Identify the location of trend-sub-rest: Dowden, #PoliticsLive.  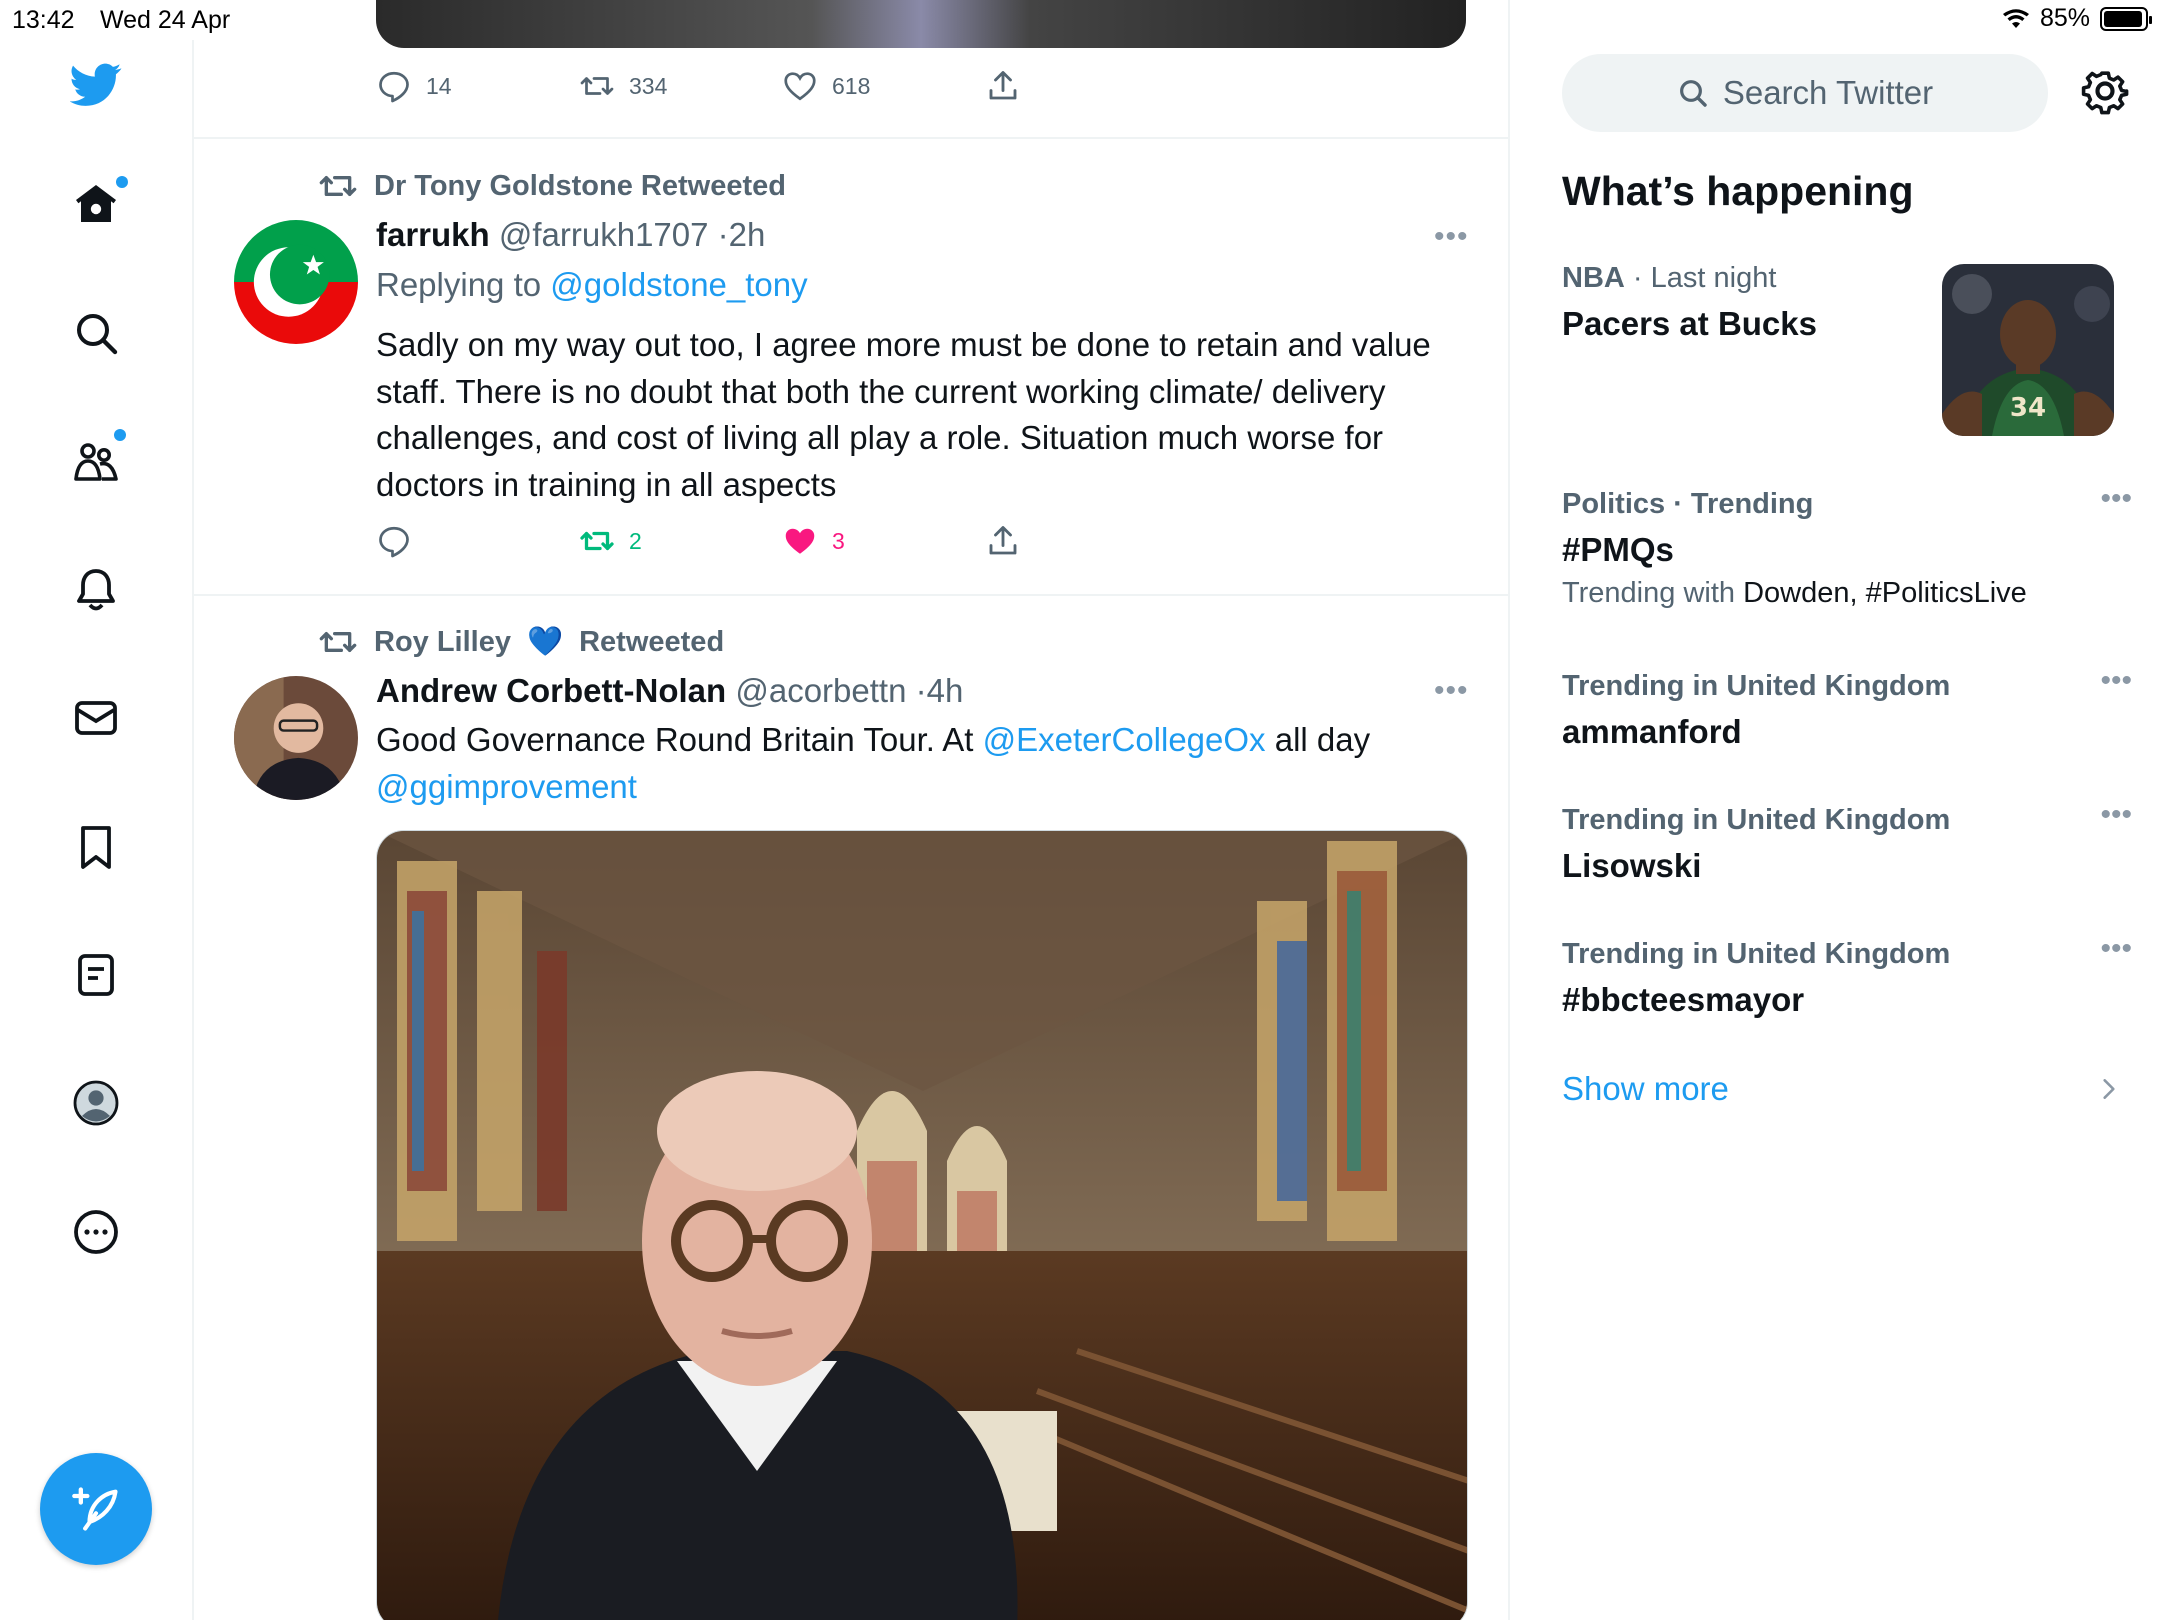
(1885, 593).